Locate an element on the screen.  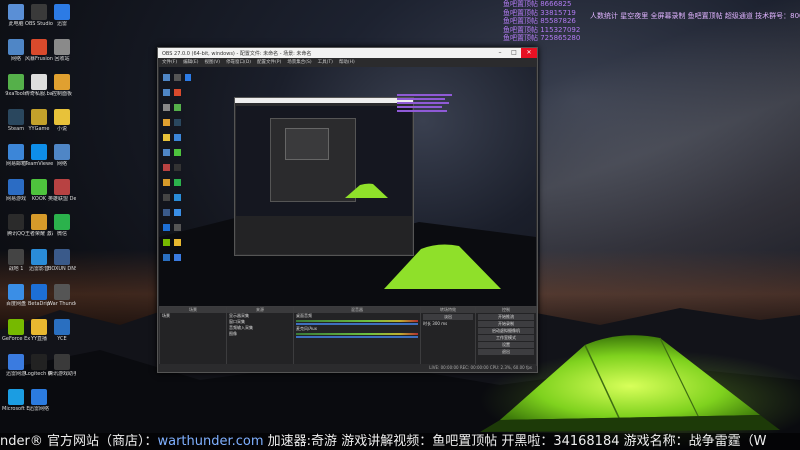
close-icon: ✕ is located at coordinates (529, 53).